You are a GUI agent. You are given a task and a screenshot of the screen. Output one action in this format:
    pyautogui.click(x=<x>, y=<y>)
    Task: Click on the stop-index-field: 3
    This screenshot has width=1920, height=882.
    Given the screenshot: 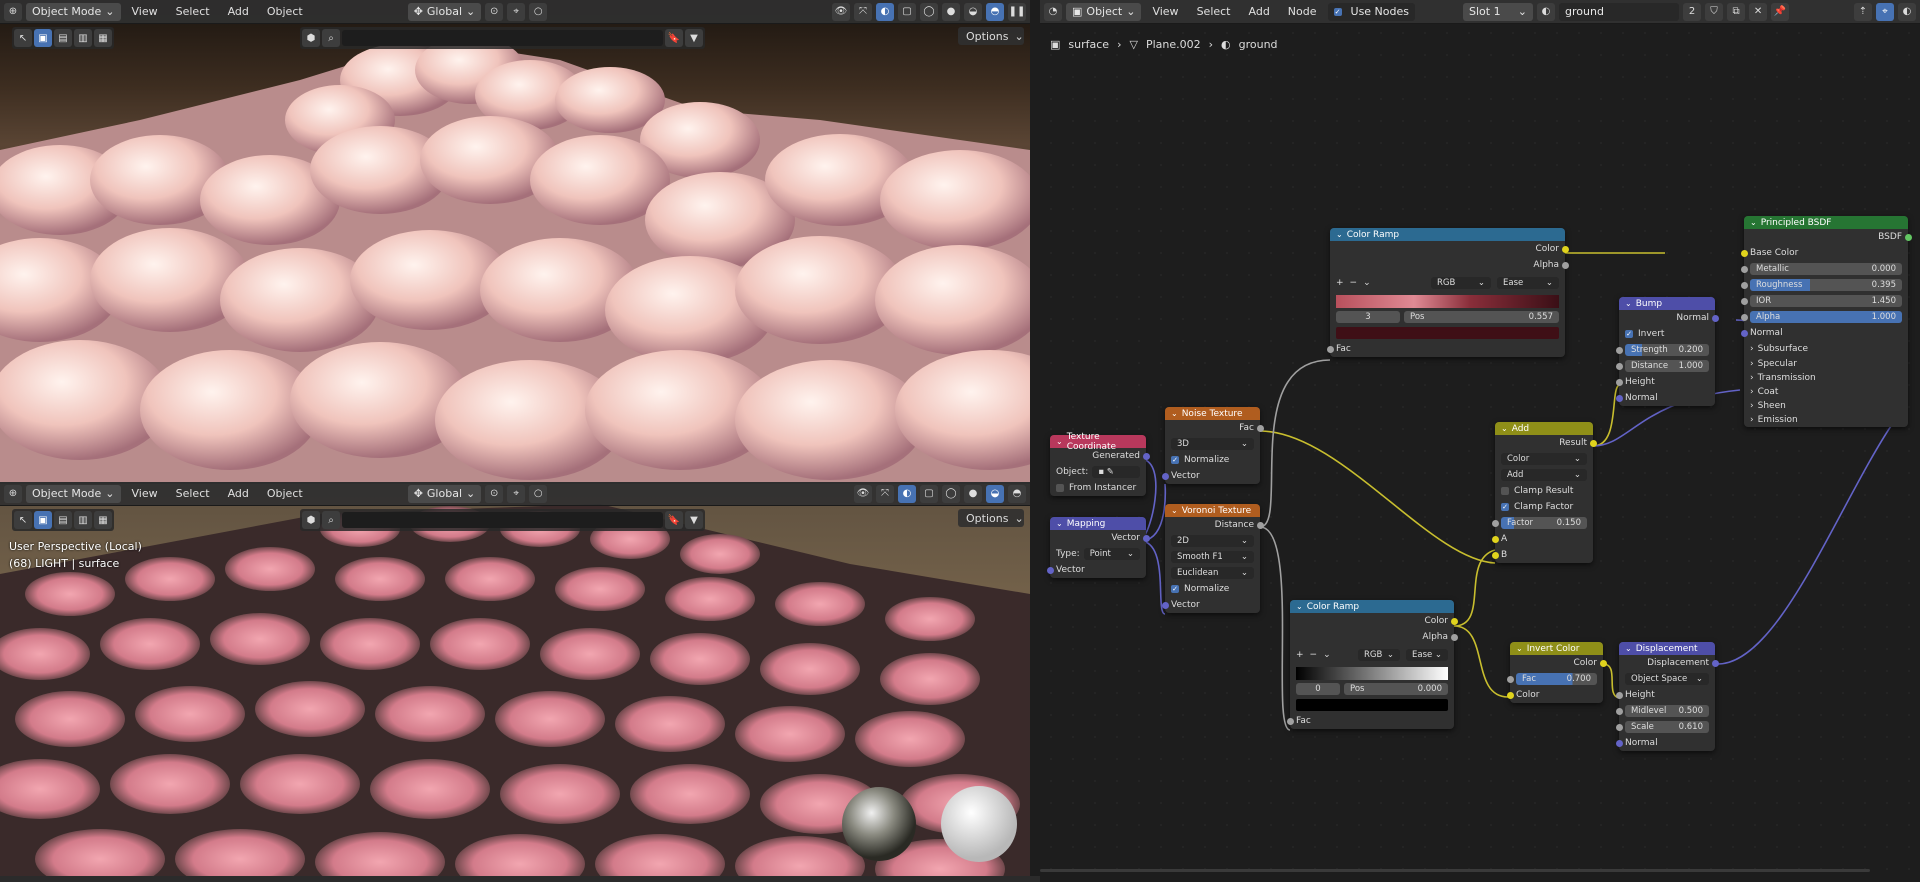 What is the action you would take?
    pyautogui.click(x=1368, y=317)
    